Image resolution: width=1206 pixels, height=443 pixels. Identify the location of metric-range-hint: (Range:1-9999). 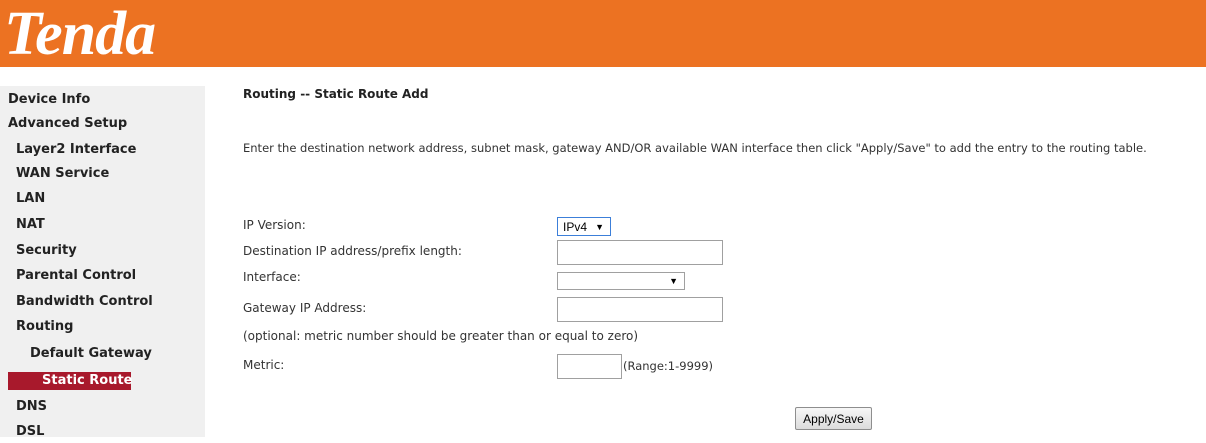
(668, 366).